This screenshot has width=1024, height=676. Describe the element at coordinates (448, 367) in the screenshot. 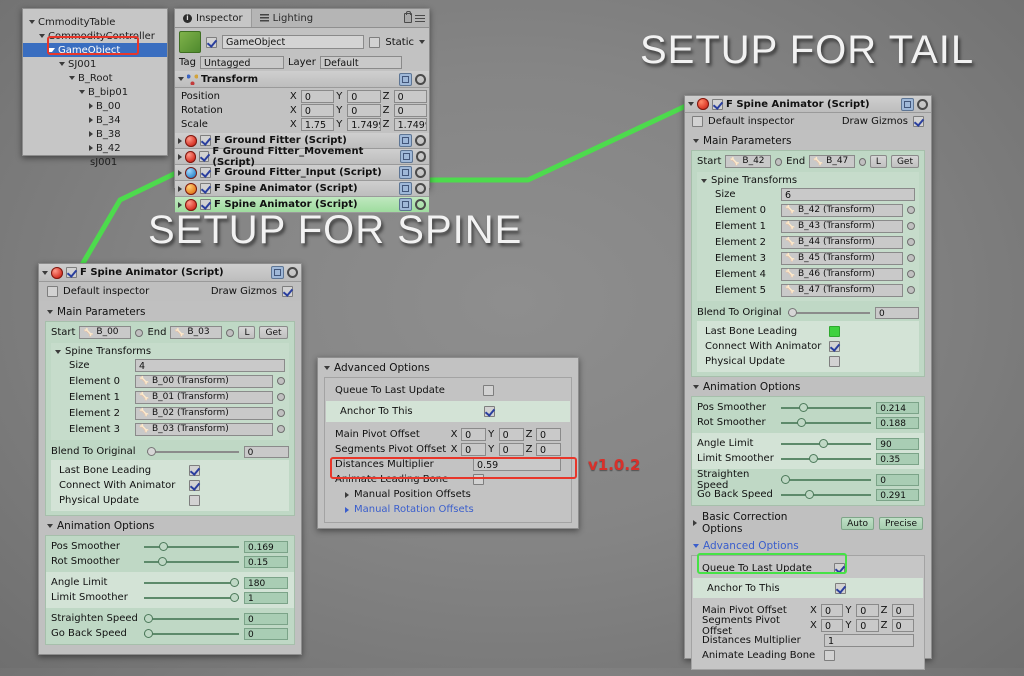

I see `advanced-options-foldout: Advanced Options` at that location.